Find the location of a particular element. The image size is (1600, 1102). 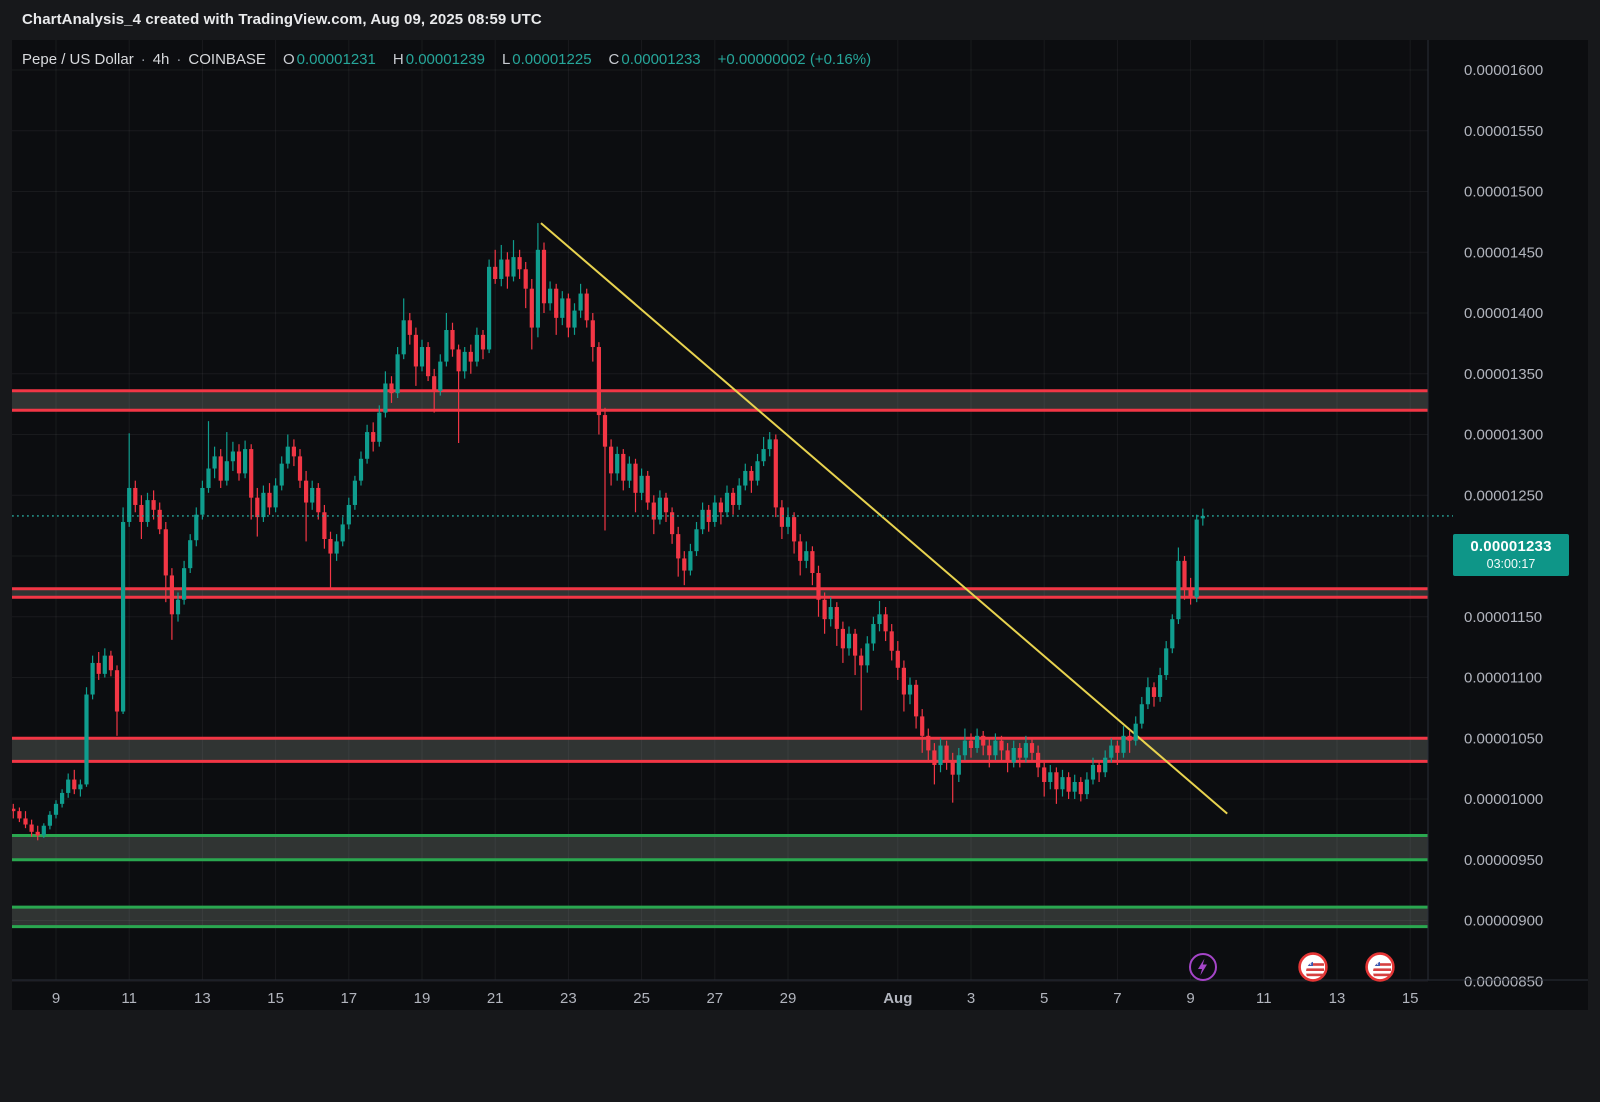

low-value: 0.00001225 is located at coordinates (552, 59).